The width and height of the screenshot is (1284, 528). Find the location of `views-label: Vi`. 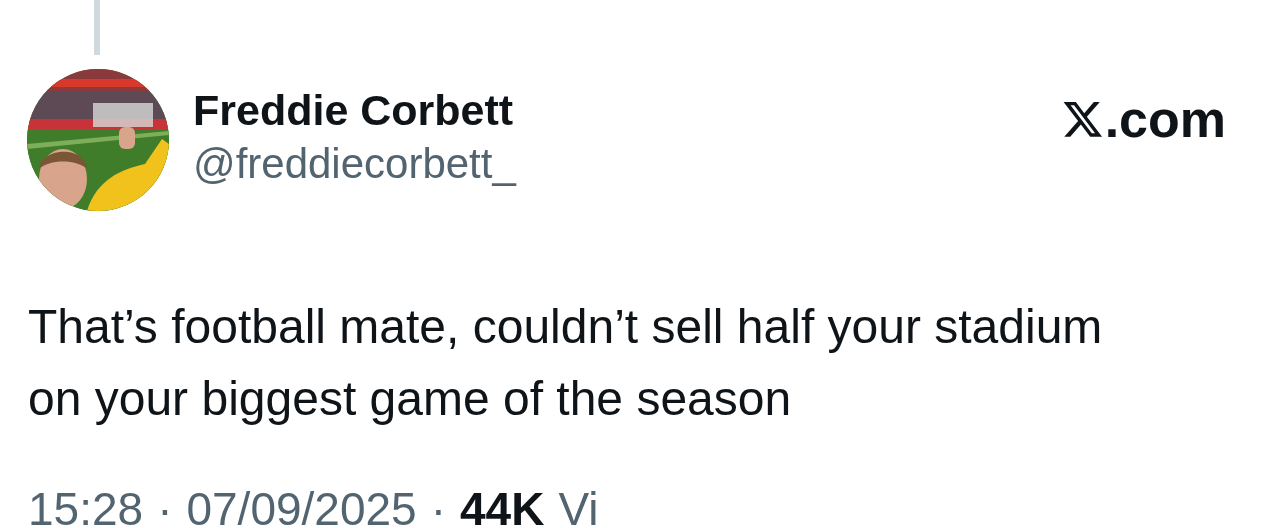

views-label: Vi is located at coordinates (578, 505).